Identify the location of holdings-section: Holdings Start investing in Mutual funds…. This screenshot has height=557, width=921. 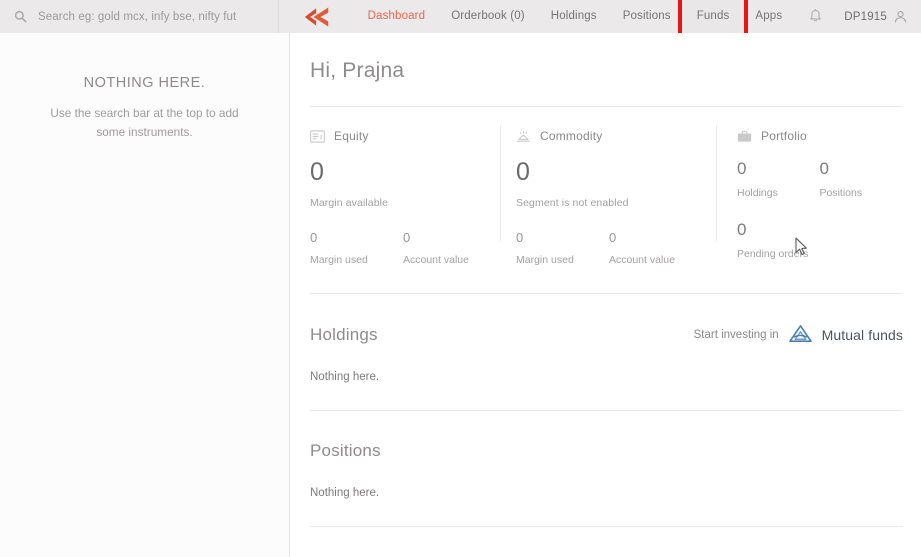
(606, 352).